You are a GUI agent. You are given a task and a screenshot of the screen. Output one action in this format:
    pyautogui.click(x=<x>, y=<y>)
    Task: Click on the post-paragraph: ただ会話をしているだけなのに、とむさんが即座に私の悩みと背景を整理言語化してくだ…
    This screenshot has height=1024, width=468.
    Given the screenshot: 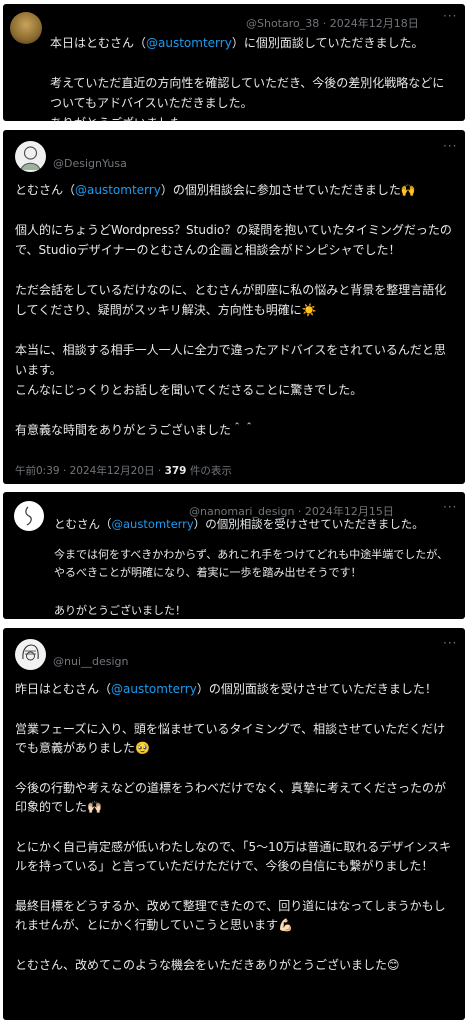 What is the action you would take?
    pyautogui.click(x=236, y=300)
    